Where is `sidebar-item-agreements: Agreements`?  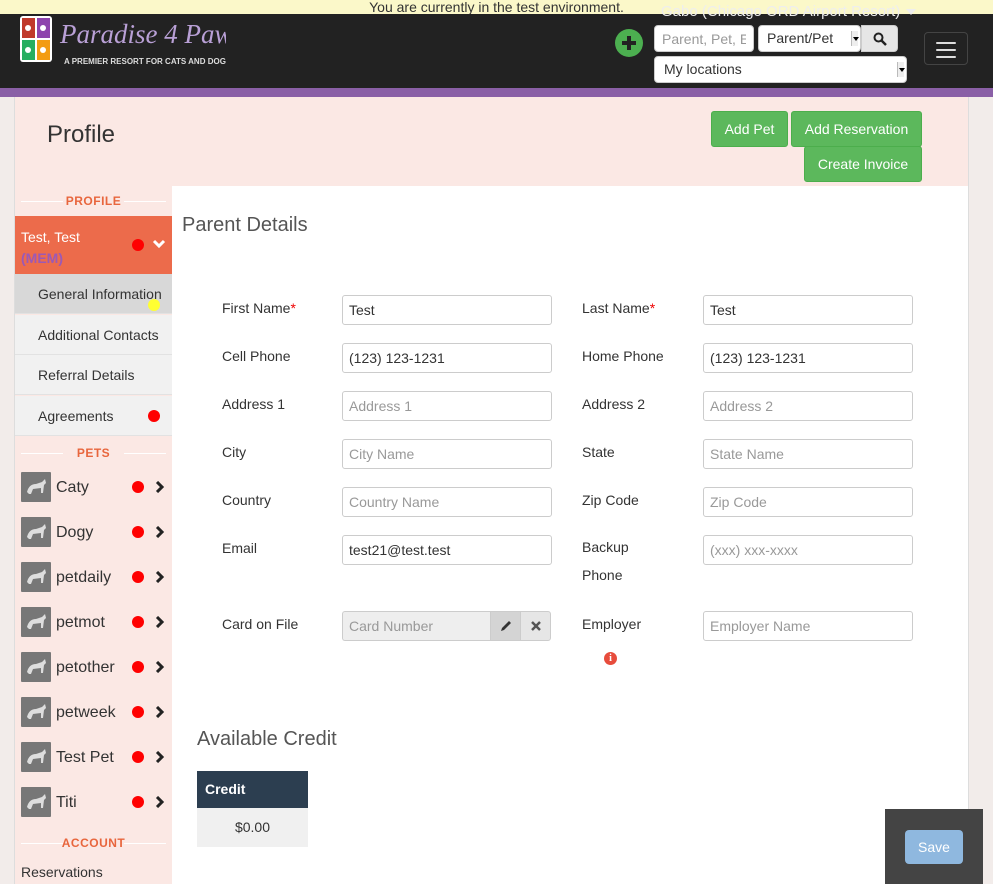
sidebar-item-agreements: Agreements is located at coordinates (93, 416).